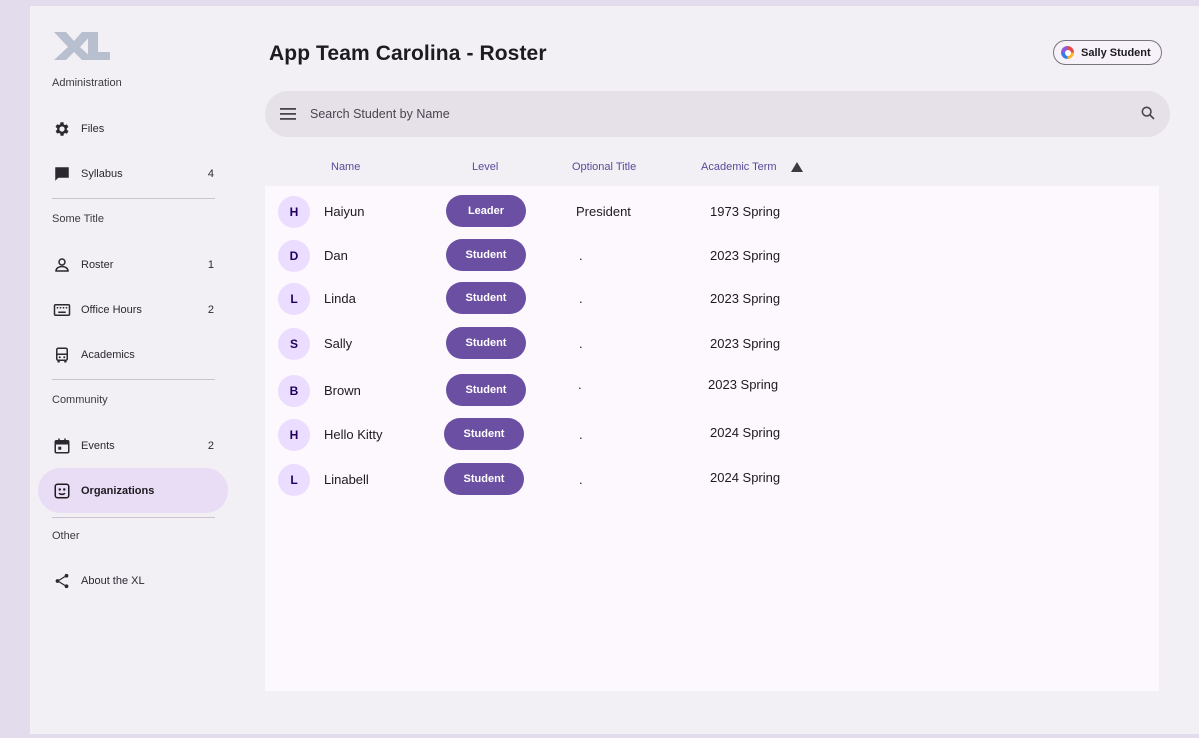  What do you see at coordinates (111, 309) in the screenshot?
I see `sidebar-item-label: Office Hours` at bounding box center [111, 309].